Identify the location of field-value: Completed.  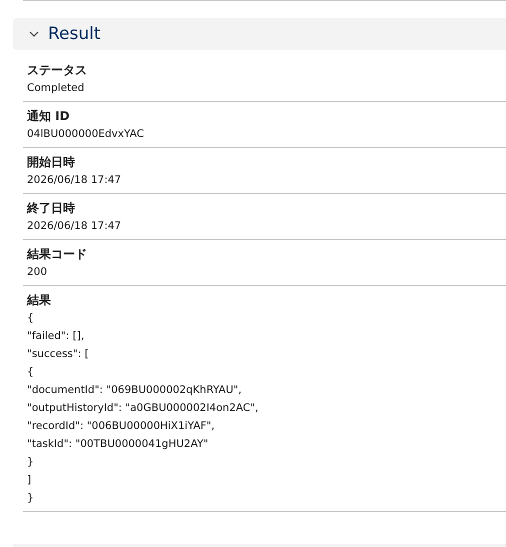
(56, 88).